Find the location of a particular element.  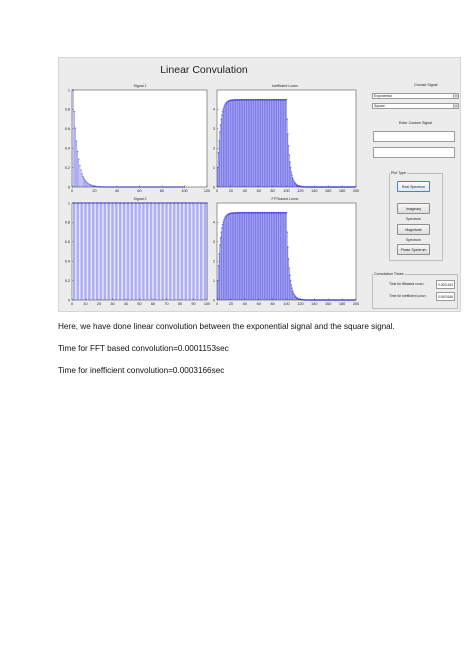

signal1-dropdown-value: Exponential is located at coordinates (383, 96).